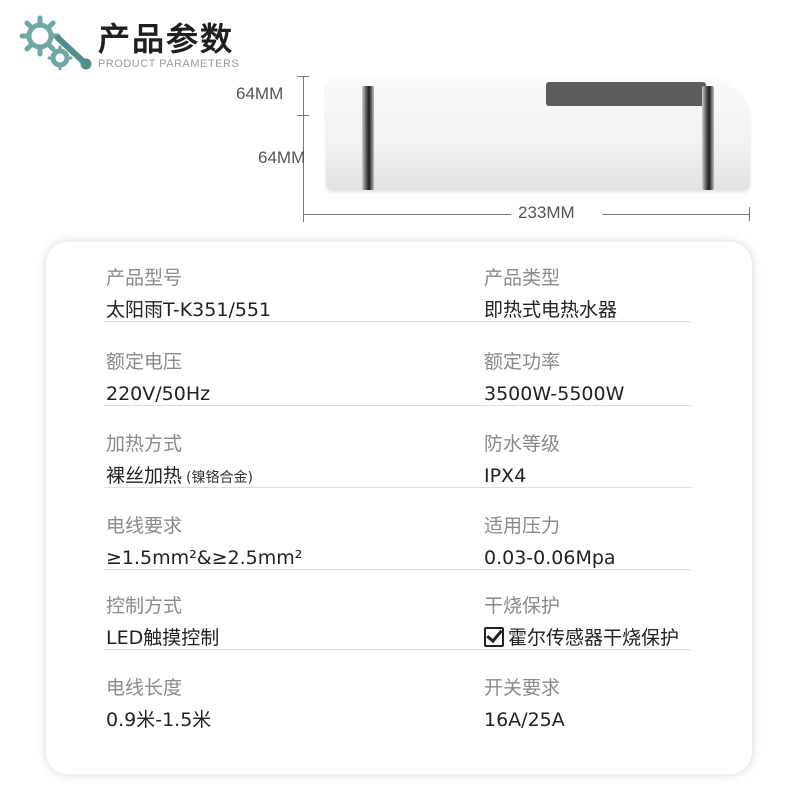 The width and height of the screenshot is (800, 800). I want to click on spec-label: 开关要求, so click(522, 688).